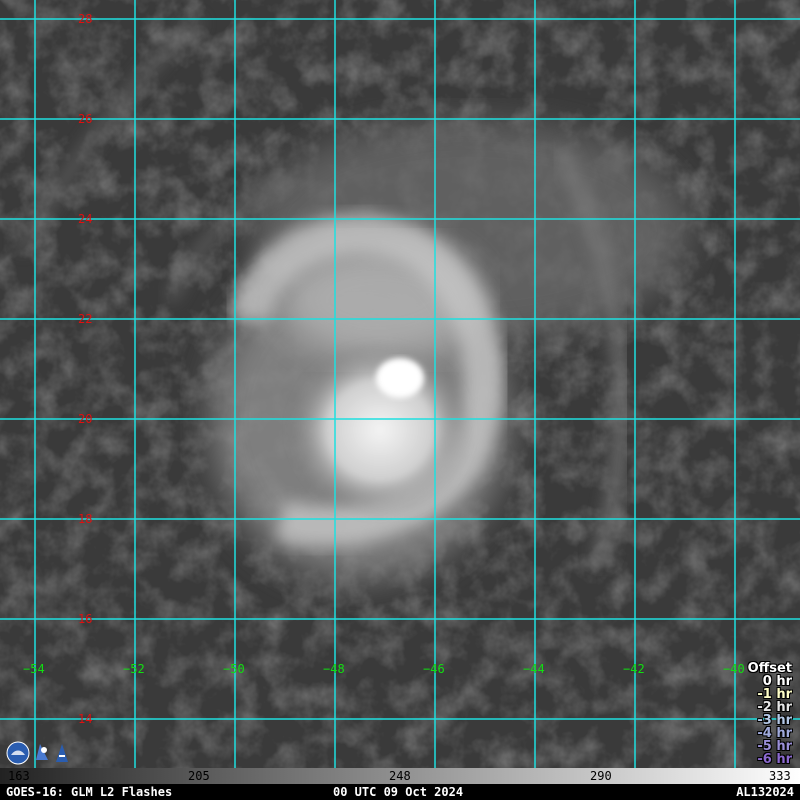 Image resolution: width=800 pixels, height=800 pixels. Describe the element at coordinates (734, 669) in the screenshot. I see `longitude-label: −40` at that location.